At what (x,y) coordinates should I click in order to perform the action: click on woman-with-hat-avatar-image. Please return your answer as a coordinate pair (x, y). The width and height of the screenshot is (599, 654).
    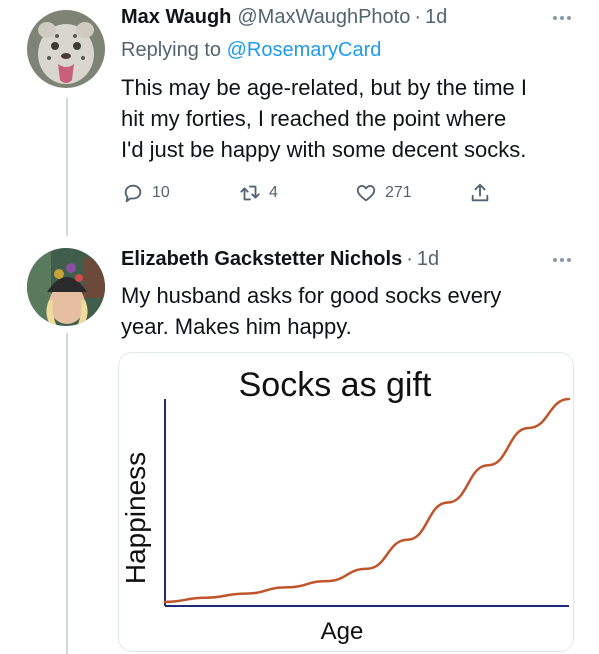
    Looking at the image, I should click on (66, 287).